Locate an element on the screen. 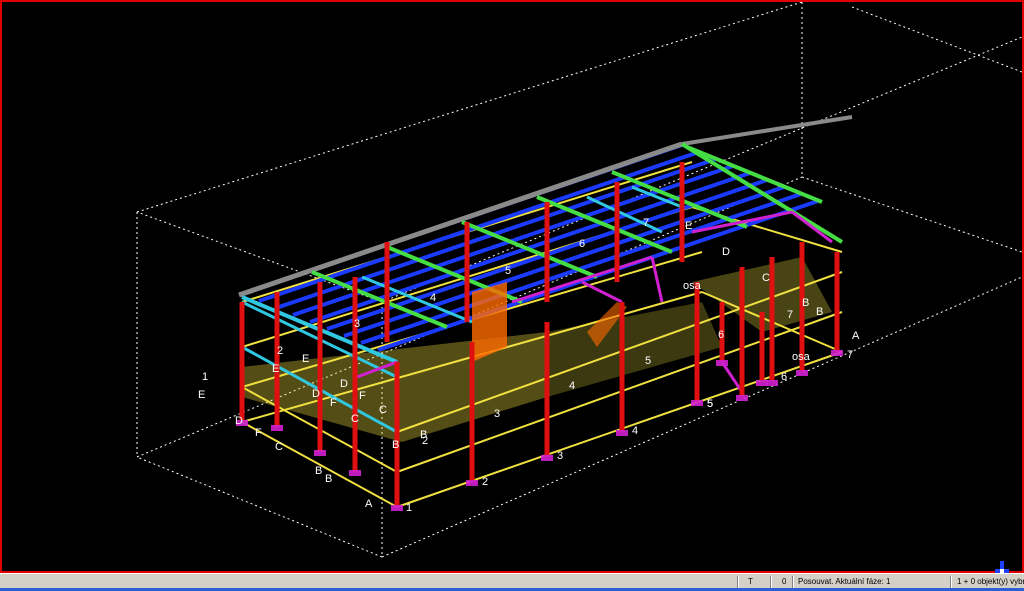 The width and height of the screenshot is (1024, 591). axis-indicator-icon is located at coordinates (1002, 566).